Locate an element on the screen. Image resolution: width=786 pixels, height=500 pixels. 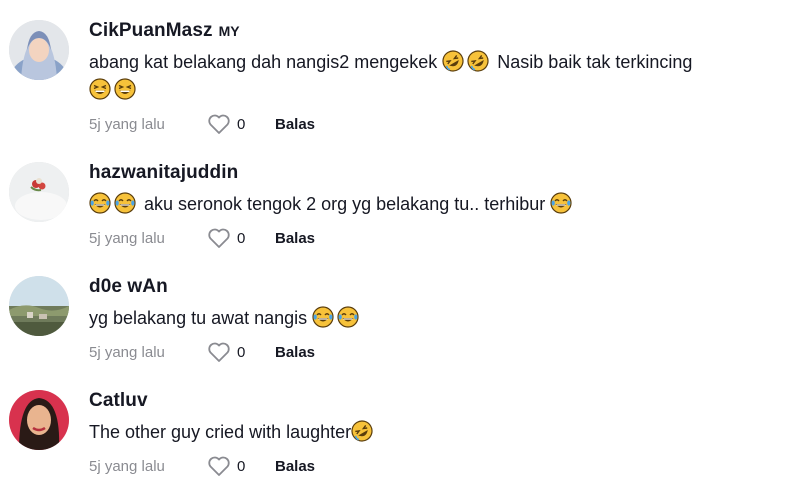
comment-text-segment: Nasib baik tak terkincing is located at coordinates (592, 62).